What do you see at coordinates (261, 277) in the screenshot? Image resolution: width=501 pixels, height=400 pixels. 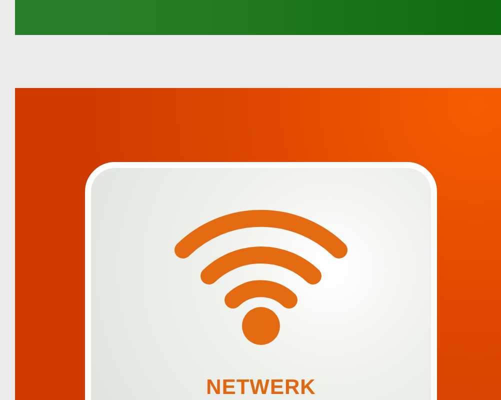 I see `wifi-icon` at bounding box center [261, 277].